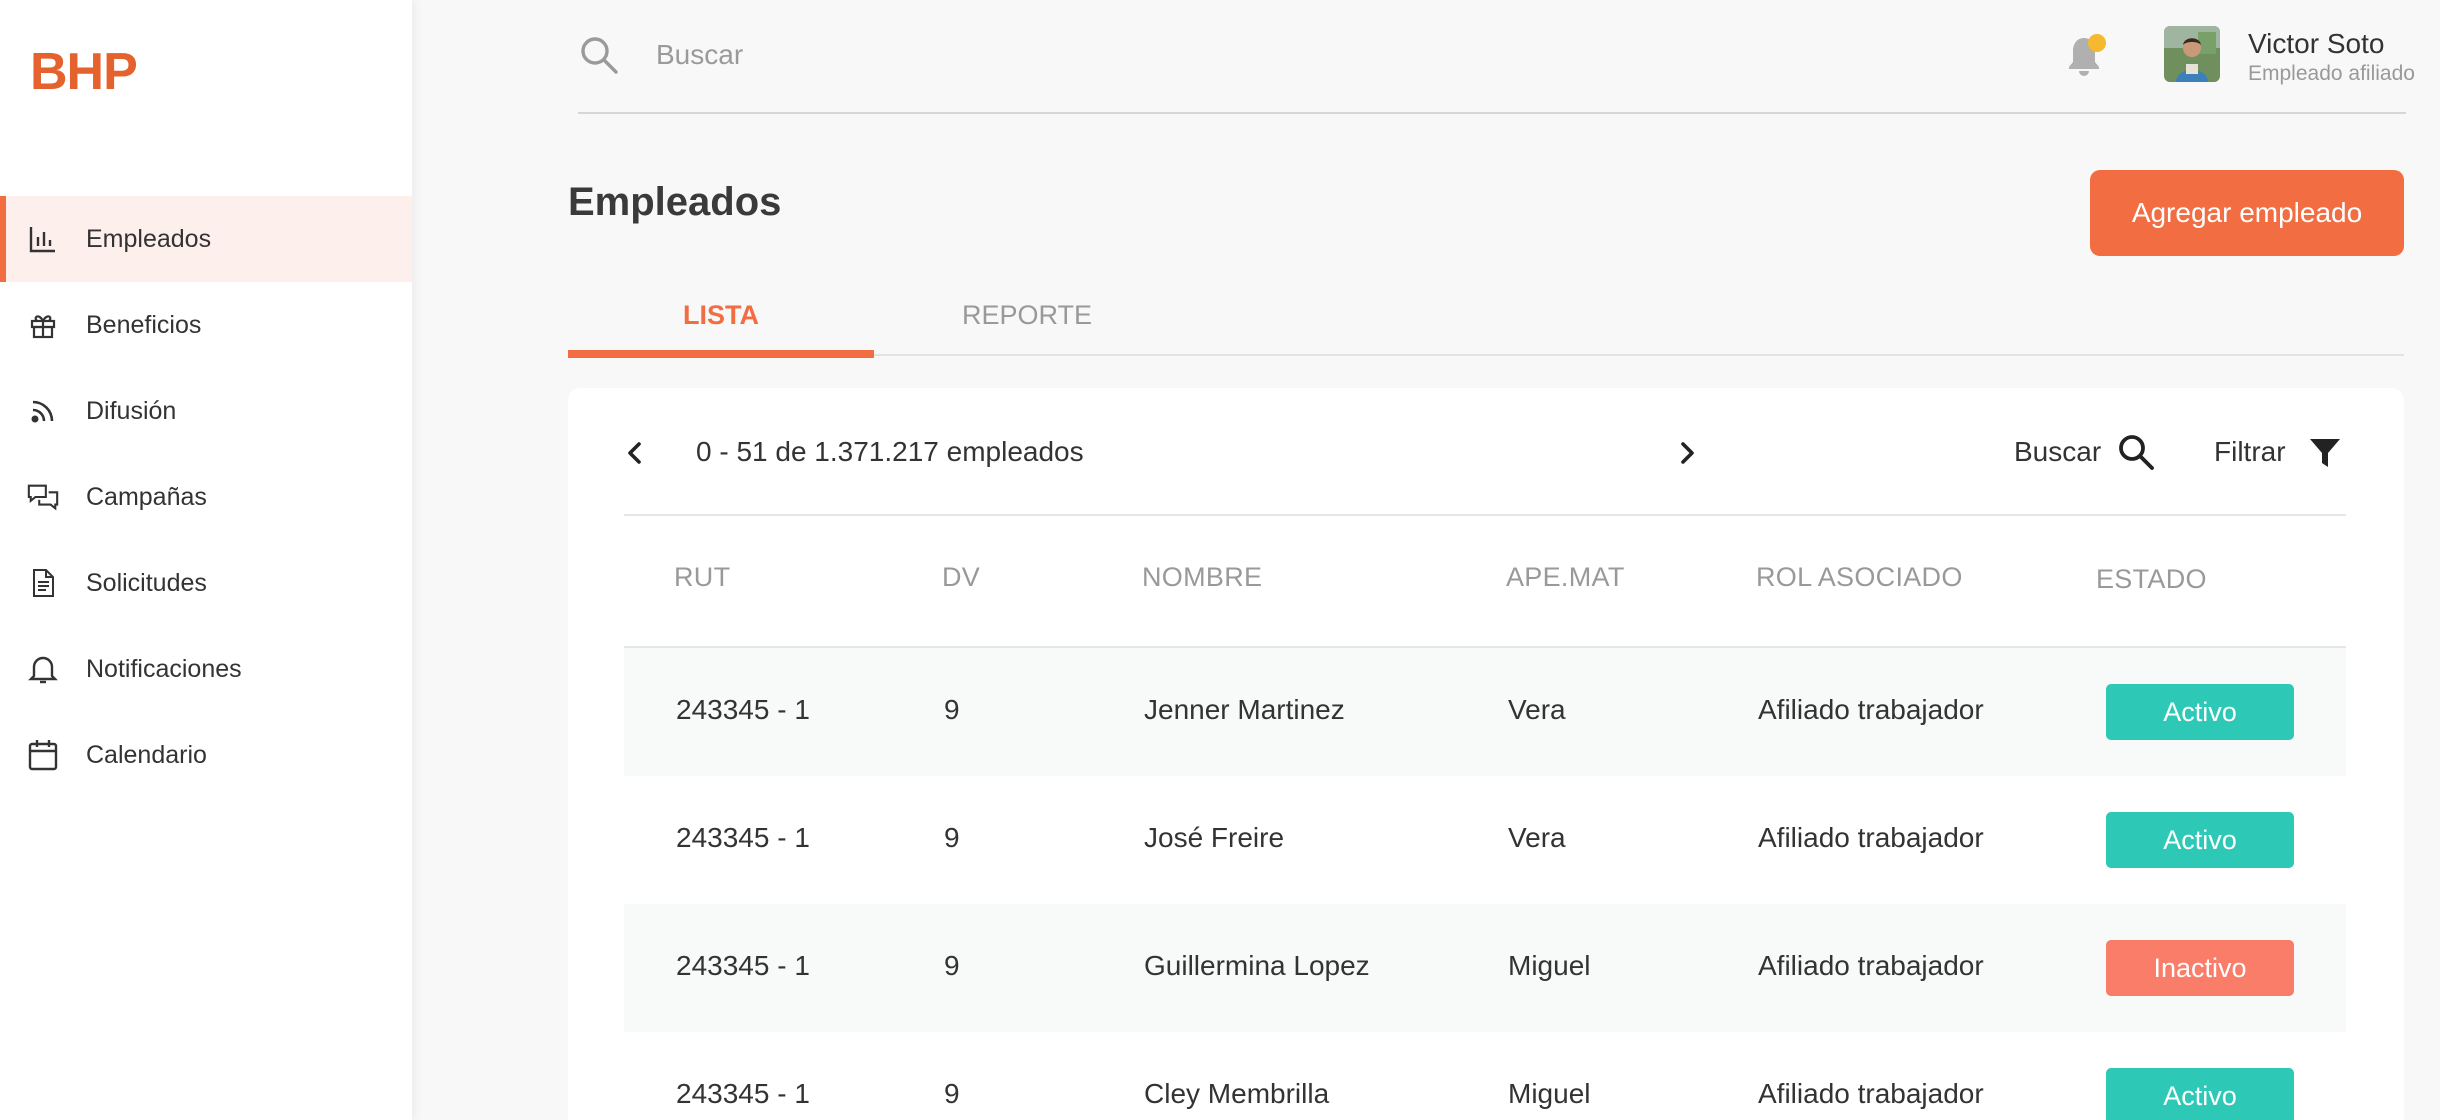 This screenshot has height=1120, width=2440. What do you see at coordinates (1859, 577) in the screenshot?
I see `column-header-rol: ROL ASOCIADO` at bounding box center [1859, 577].